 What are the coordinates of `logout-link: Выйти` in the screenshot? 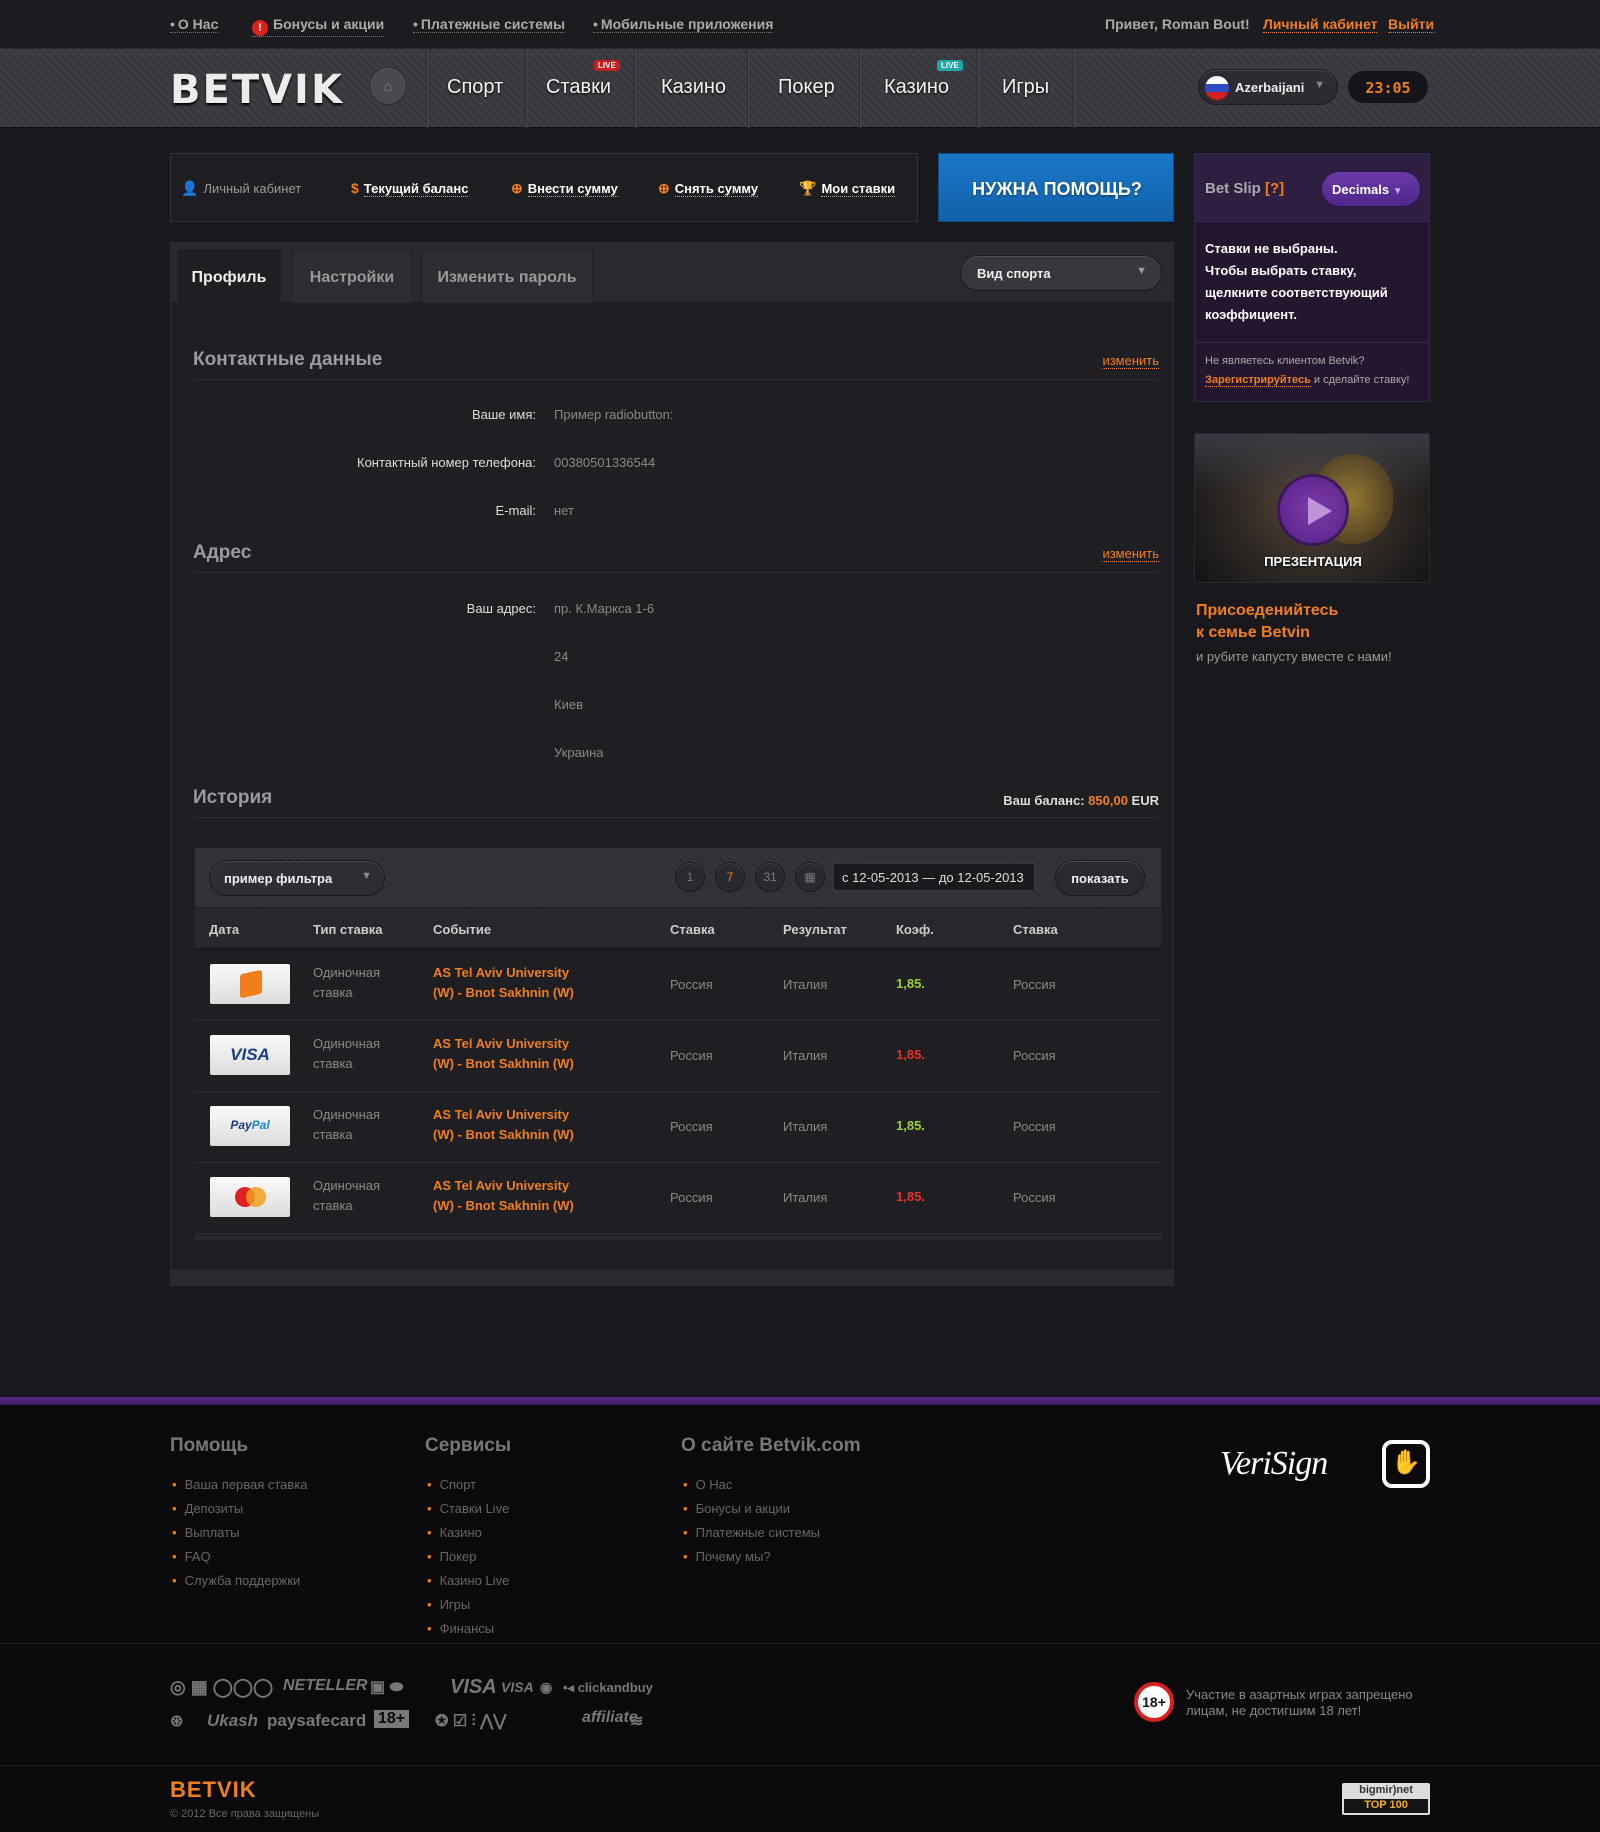 It's located at (1411, 24).